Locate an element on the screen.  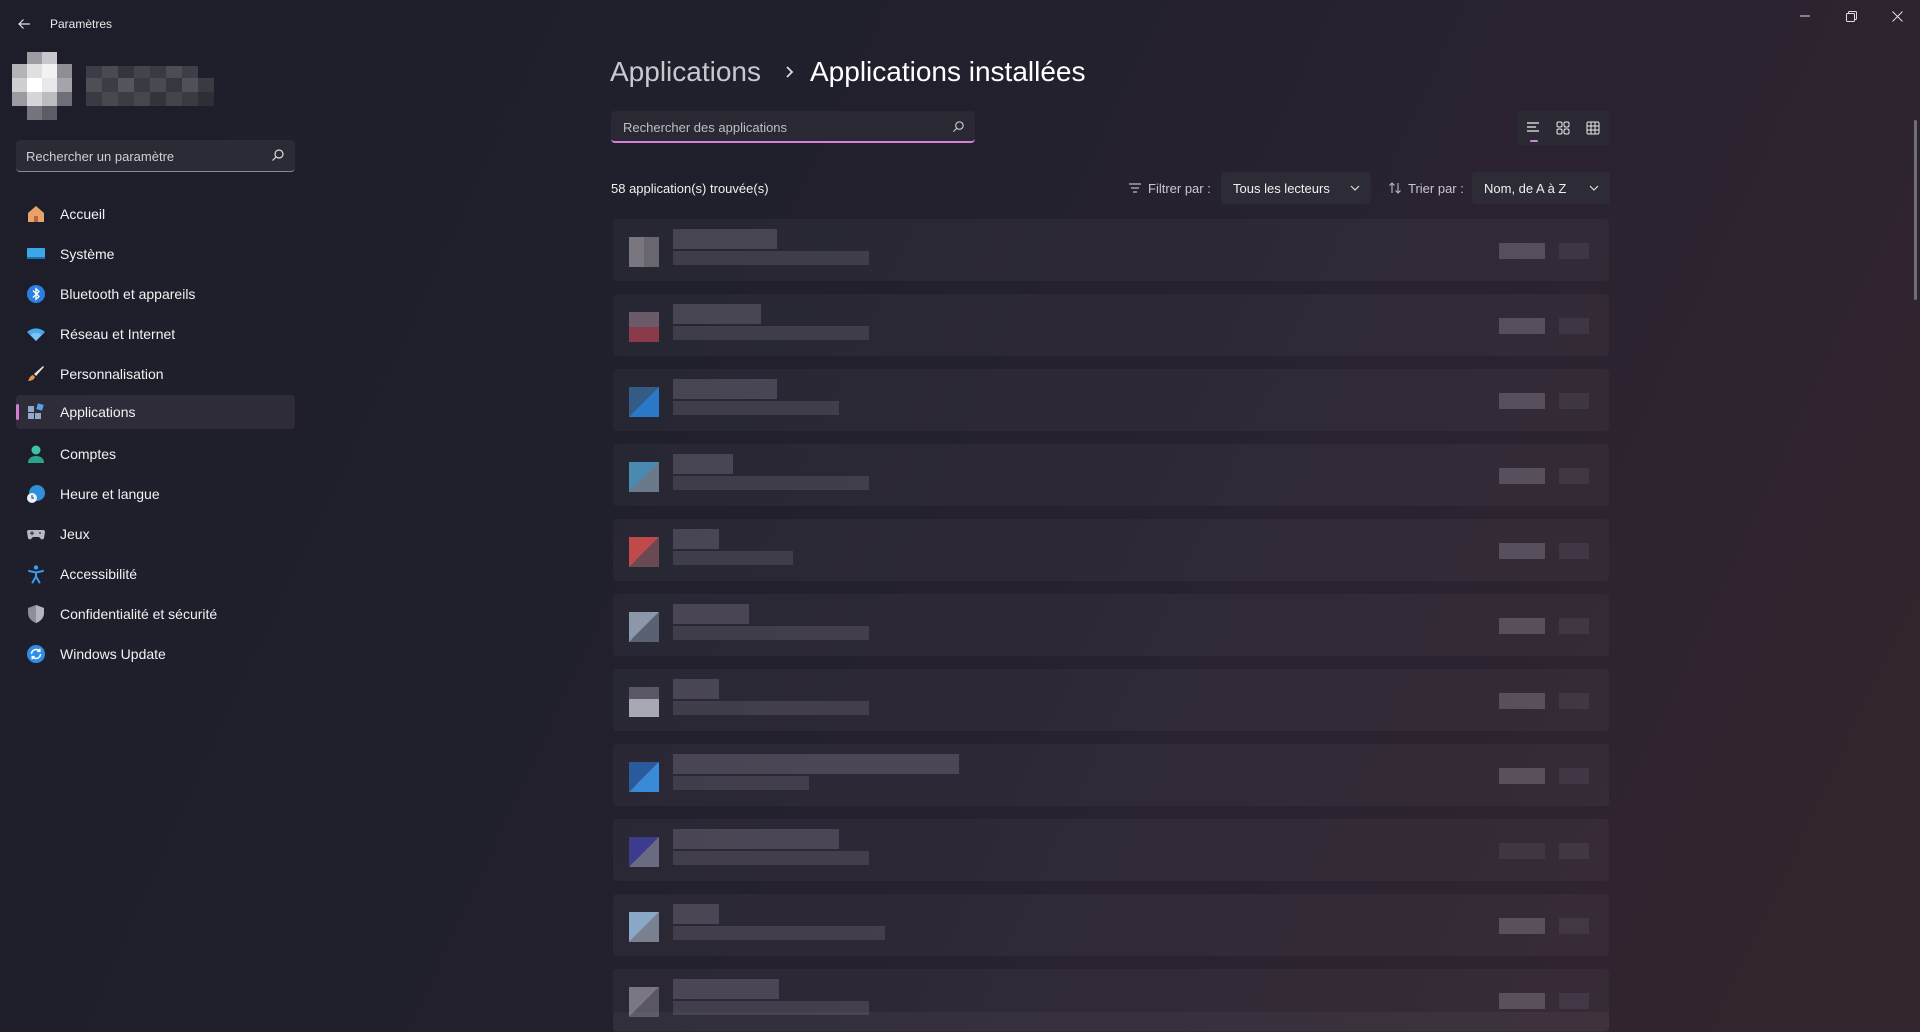
accessibility-icon is located at coordinates (36, 574).